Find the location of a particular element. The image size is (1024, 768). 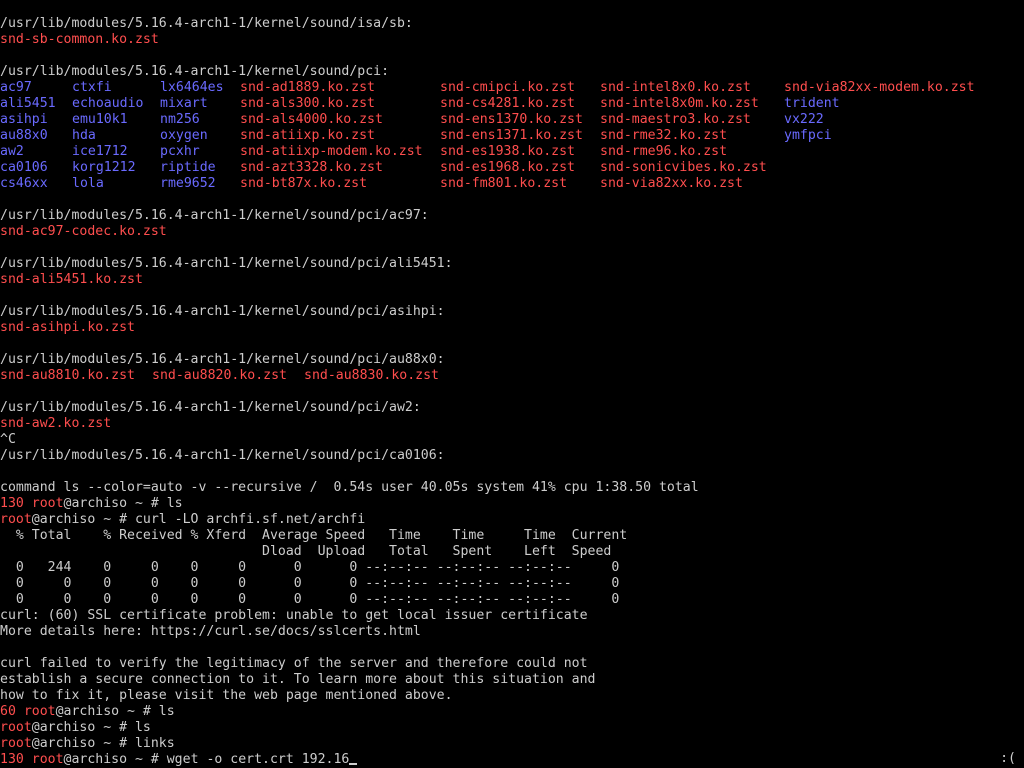

terminal-text-segment: snd-als300.ko.zst is located at coordinates (307, 103).